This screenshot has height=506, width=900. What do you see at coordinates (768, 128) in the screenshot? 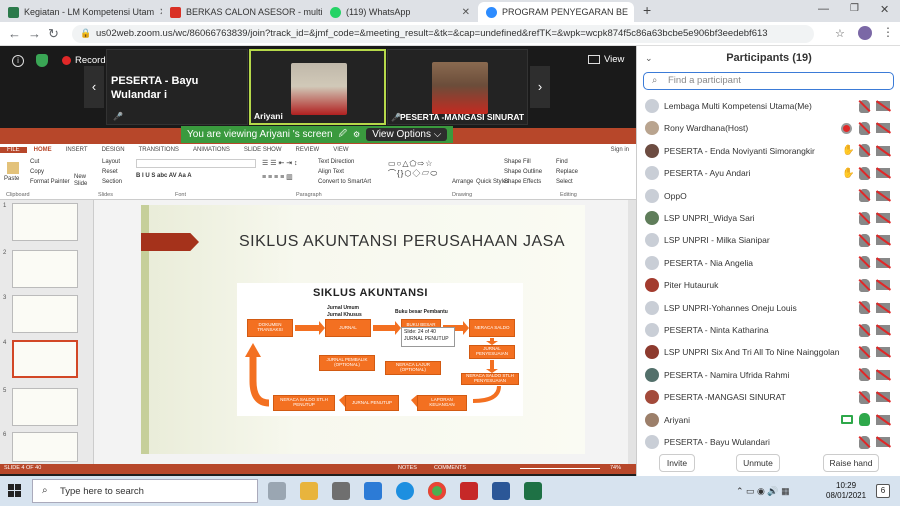
I see `participant-row: Rony Wardhana(Host)` at bounding box center [768, 128].